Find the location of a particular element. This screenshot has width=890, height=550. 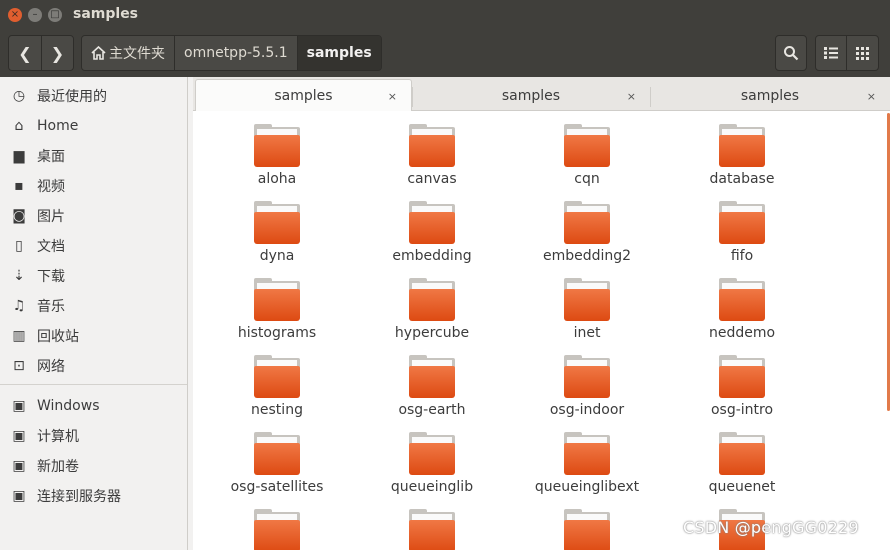

folder-item: osg-indoor is located at coordinates (587, 380).